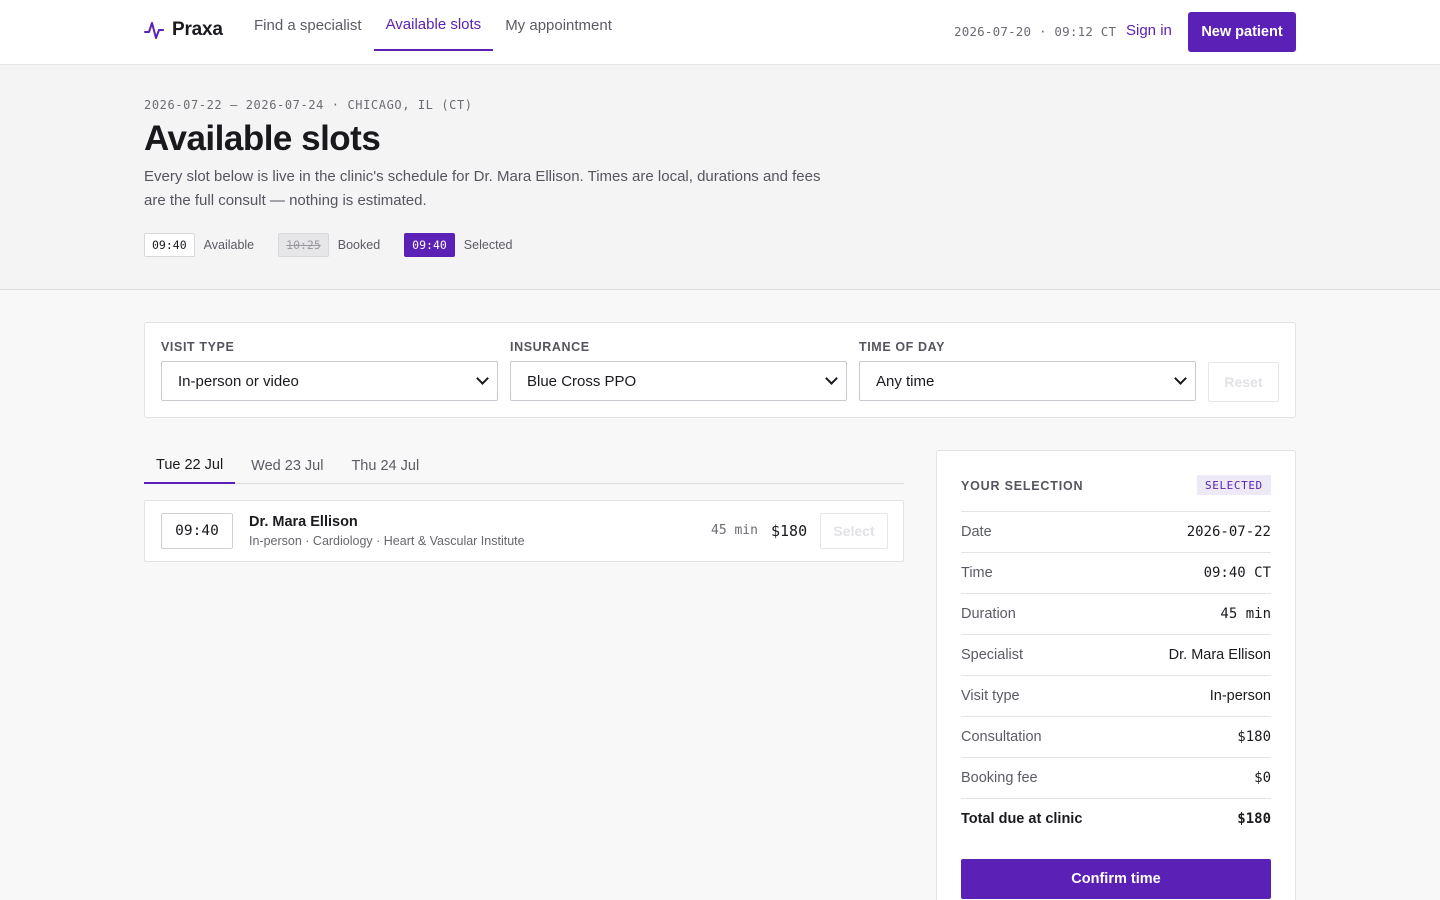 The height and width of the screenshot is (900, 1440). I want to click on filter-label: VISIT TYPE, so click(198, 347).